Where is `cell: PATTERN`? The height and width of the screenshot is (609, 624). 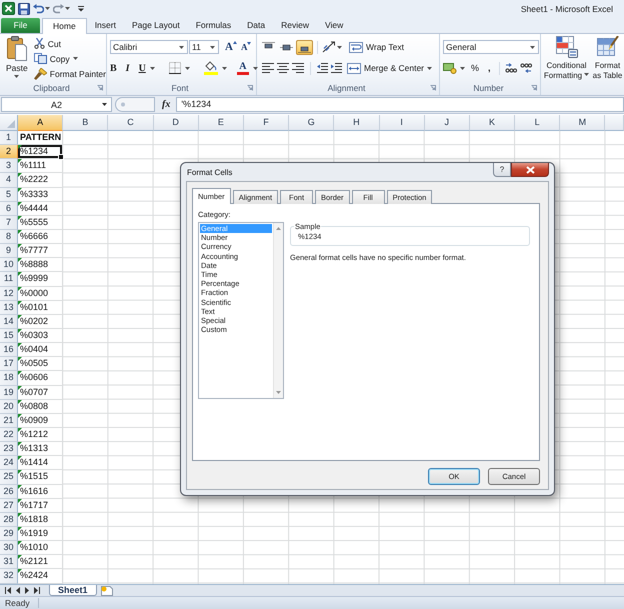 cell: PATTERN is located at coordinates (41, 138).